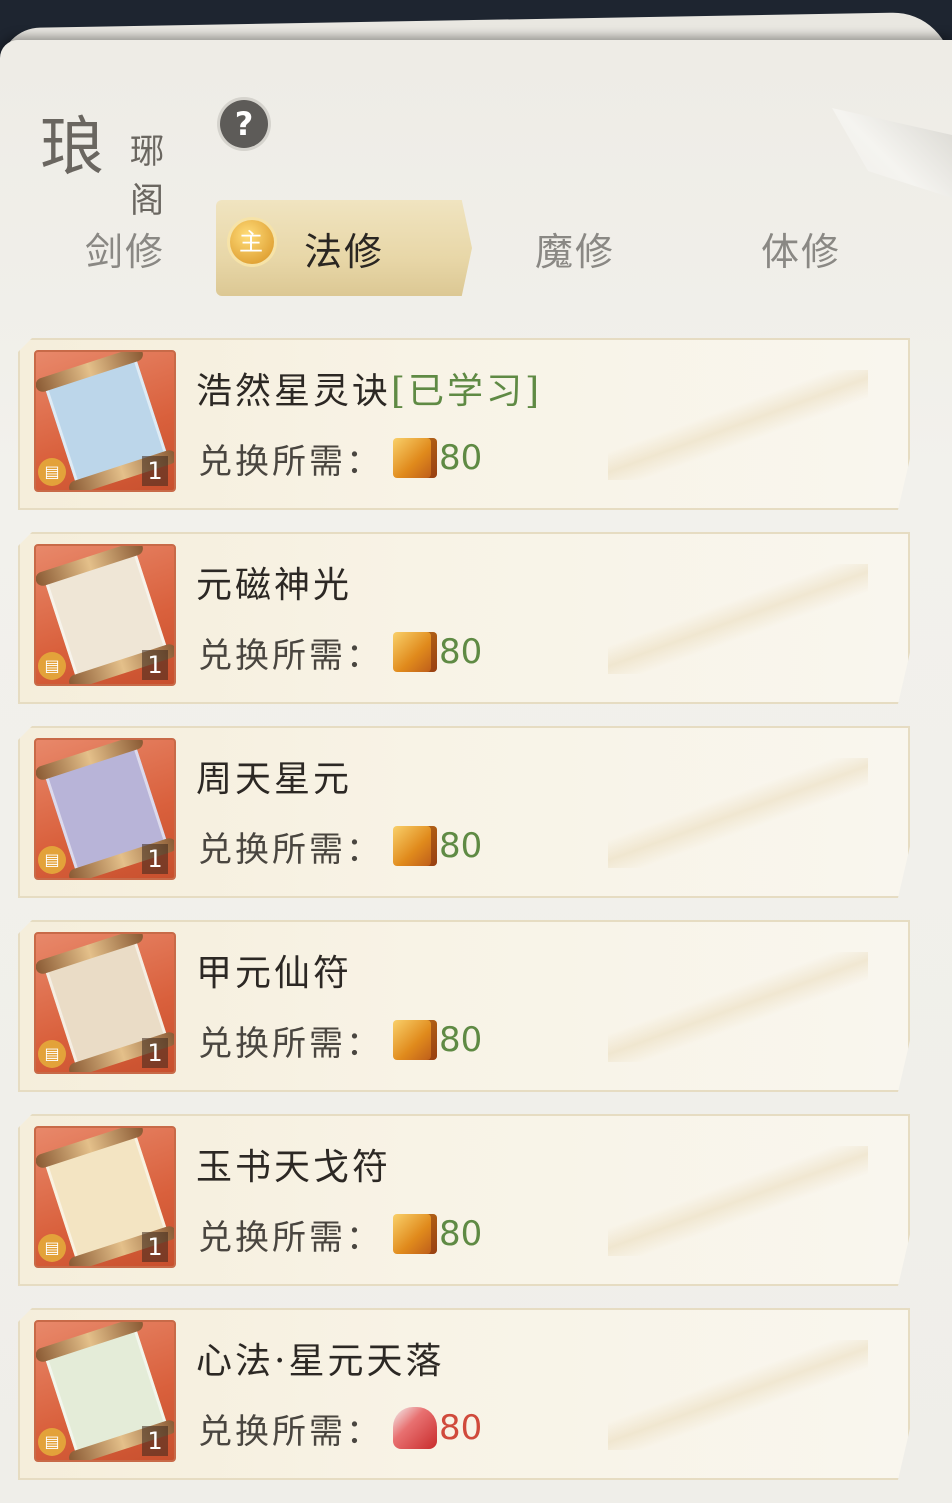 The width and height of the screenshot is (952, 1503). What do you see at coordinates (320, 1361) in the screenshot?
I see `item-name-text: 心法·星元天落` at bounding box center [320, 1361].